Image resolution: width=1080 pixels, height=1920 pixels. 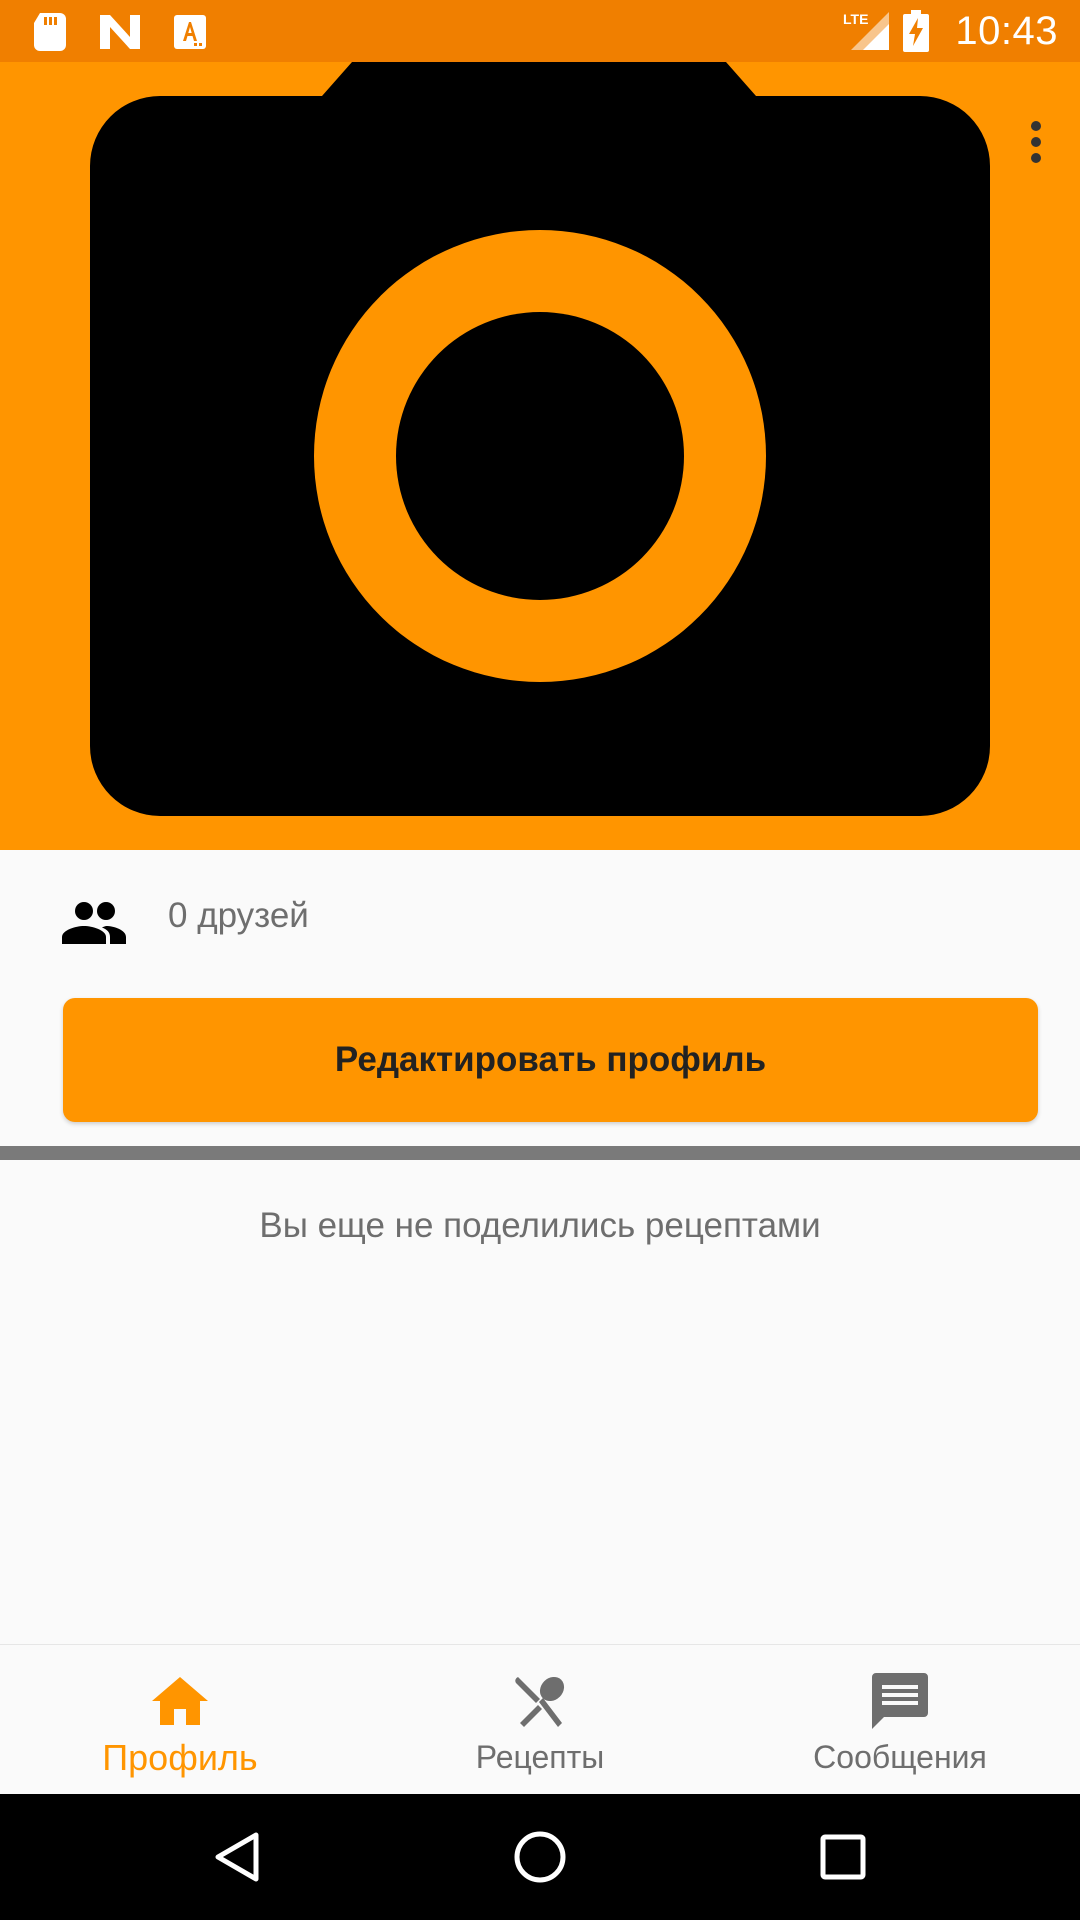 What do you see at coordinates (540, 1153) in the screenshot?
I see `divider` at bounding box center [540, 1153].